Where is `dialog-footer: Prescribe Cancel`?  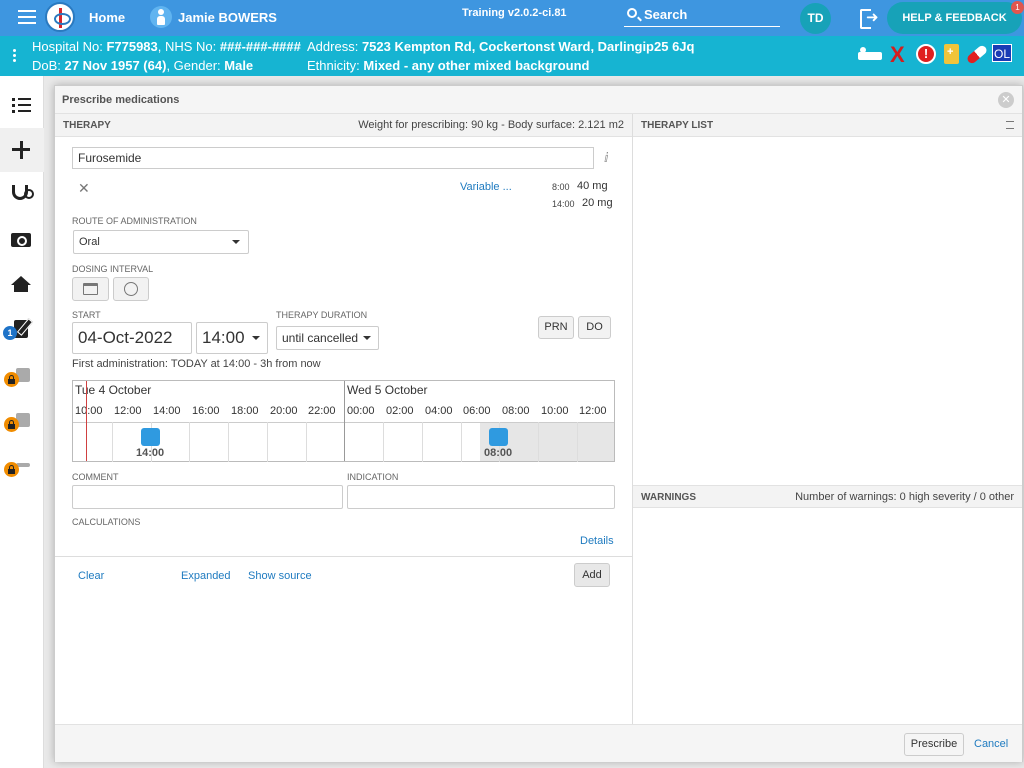
dialog-footer: Prescribe Cancel is located at coordinates (538, 743).